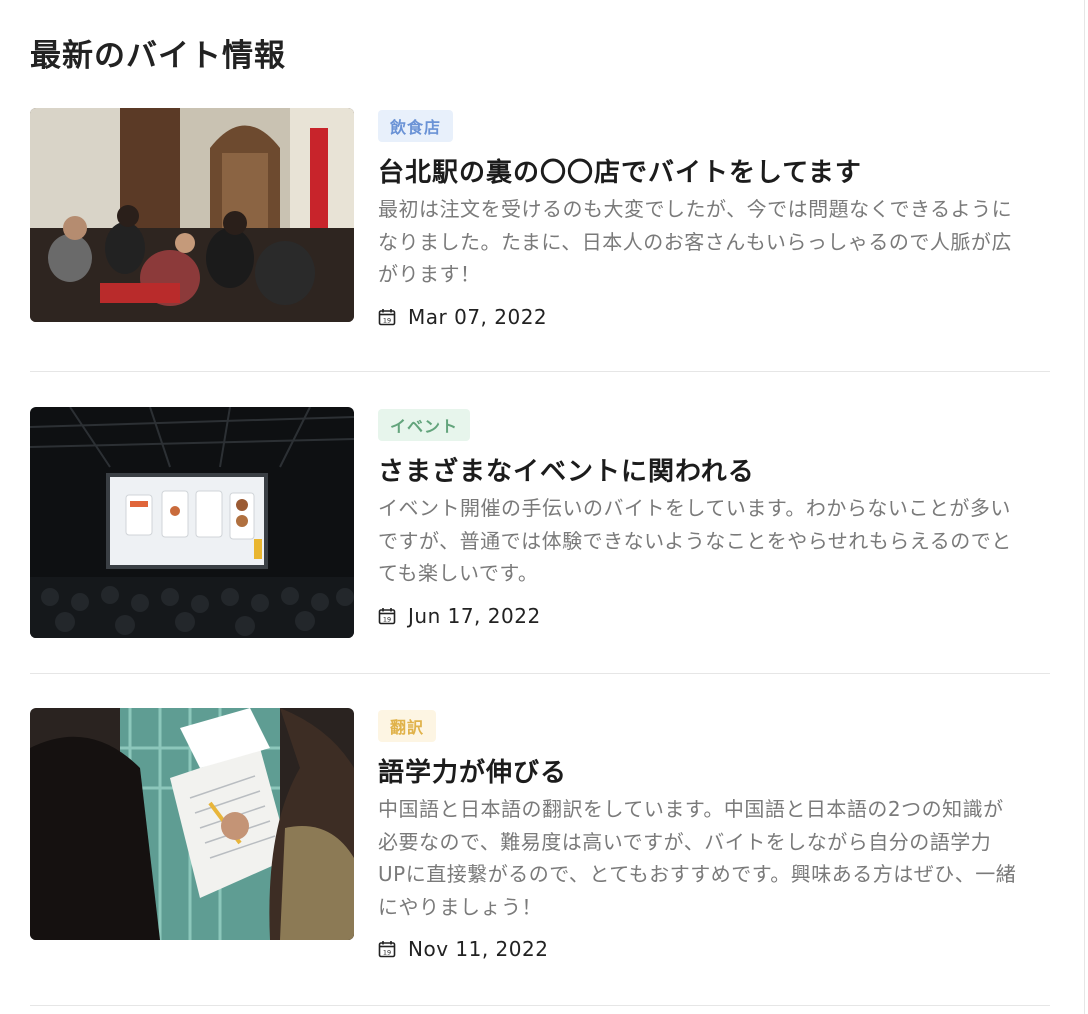 The height and width of the screenshot is (1014, 1088). What do you see at coordinates (695, 540) in the screenshot?
I see `excerpt-line: ですが、普通では体験できないようなことをやらせれもらえるのでと` at bounding box center [695, 540].